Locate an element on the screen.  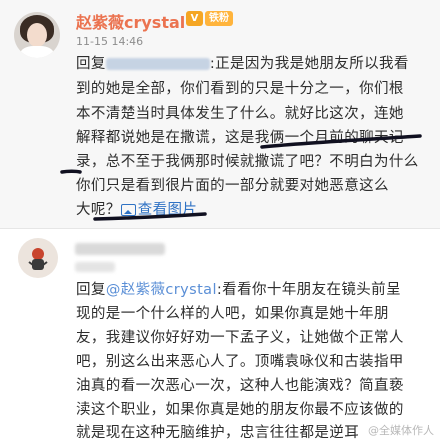
comment-1-line-7-text: 大呢？ is located at coordinates (98, 210).